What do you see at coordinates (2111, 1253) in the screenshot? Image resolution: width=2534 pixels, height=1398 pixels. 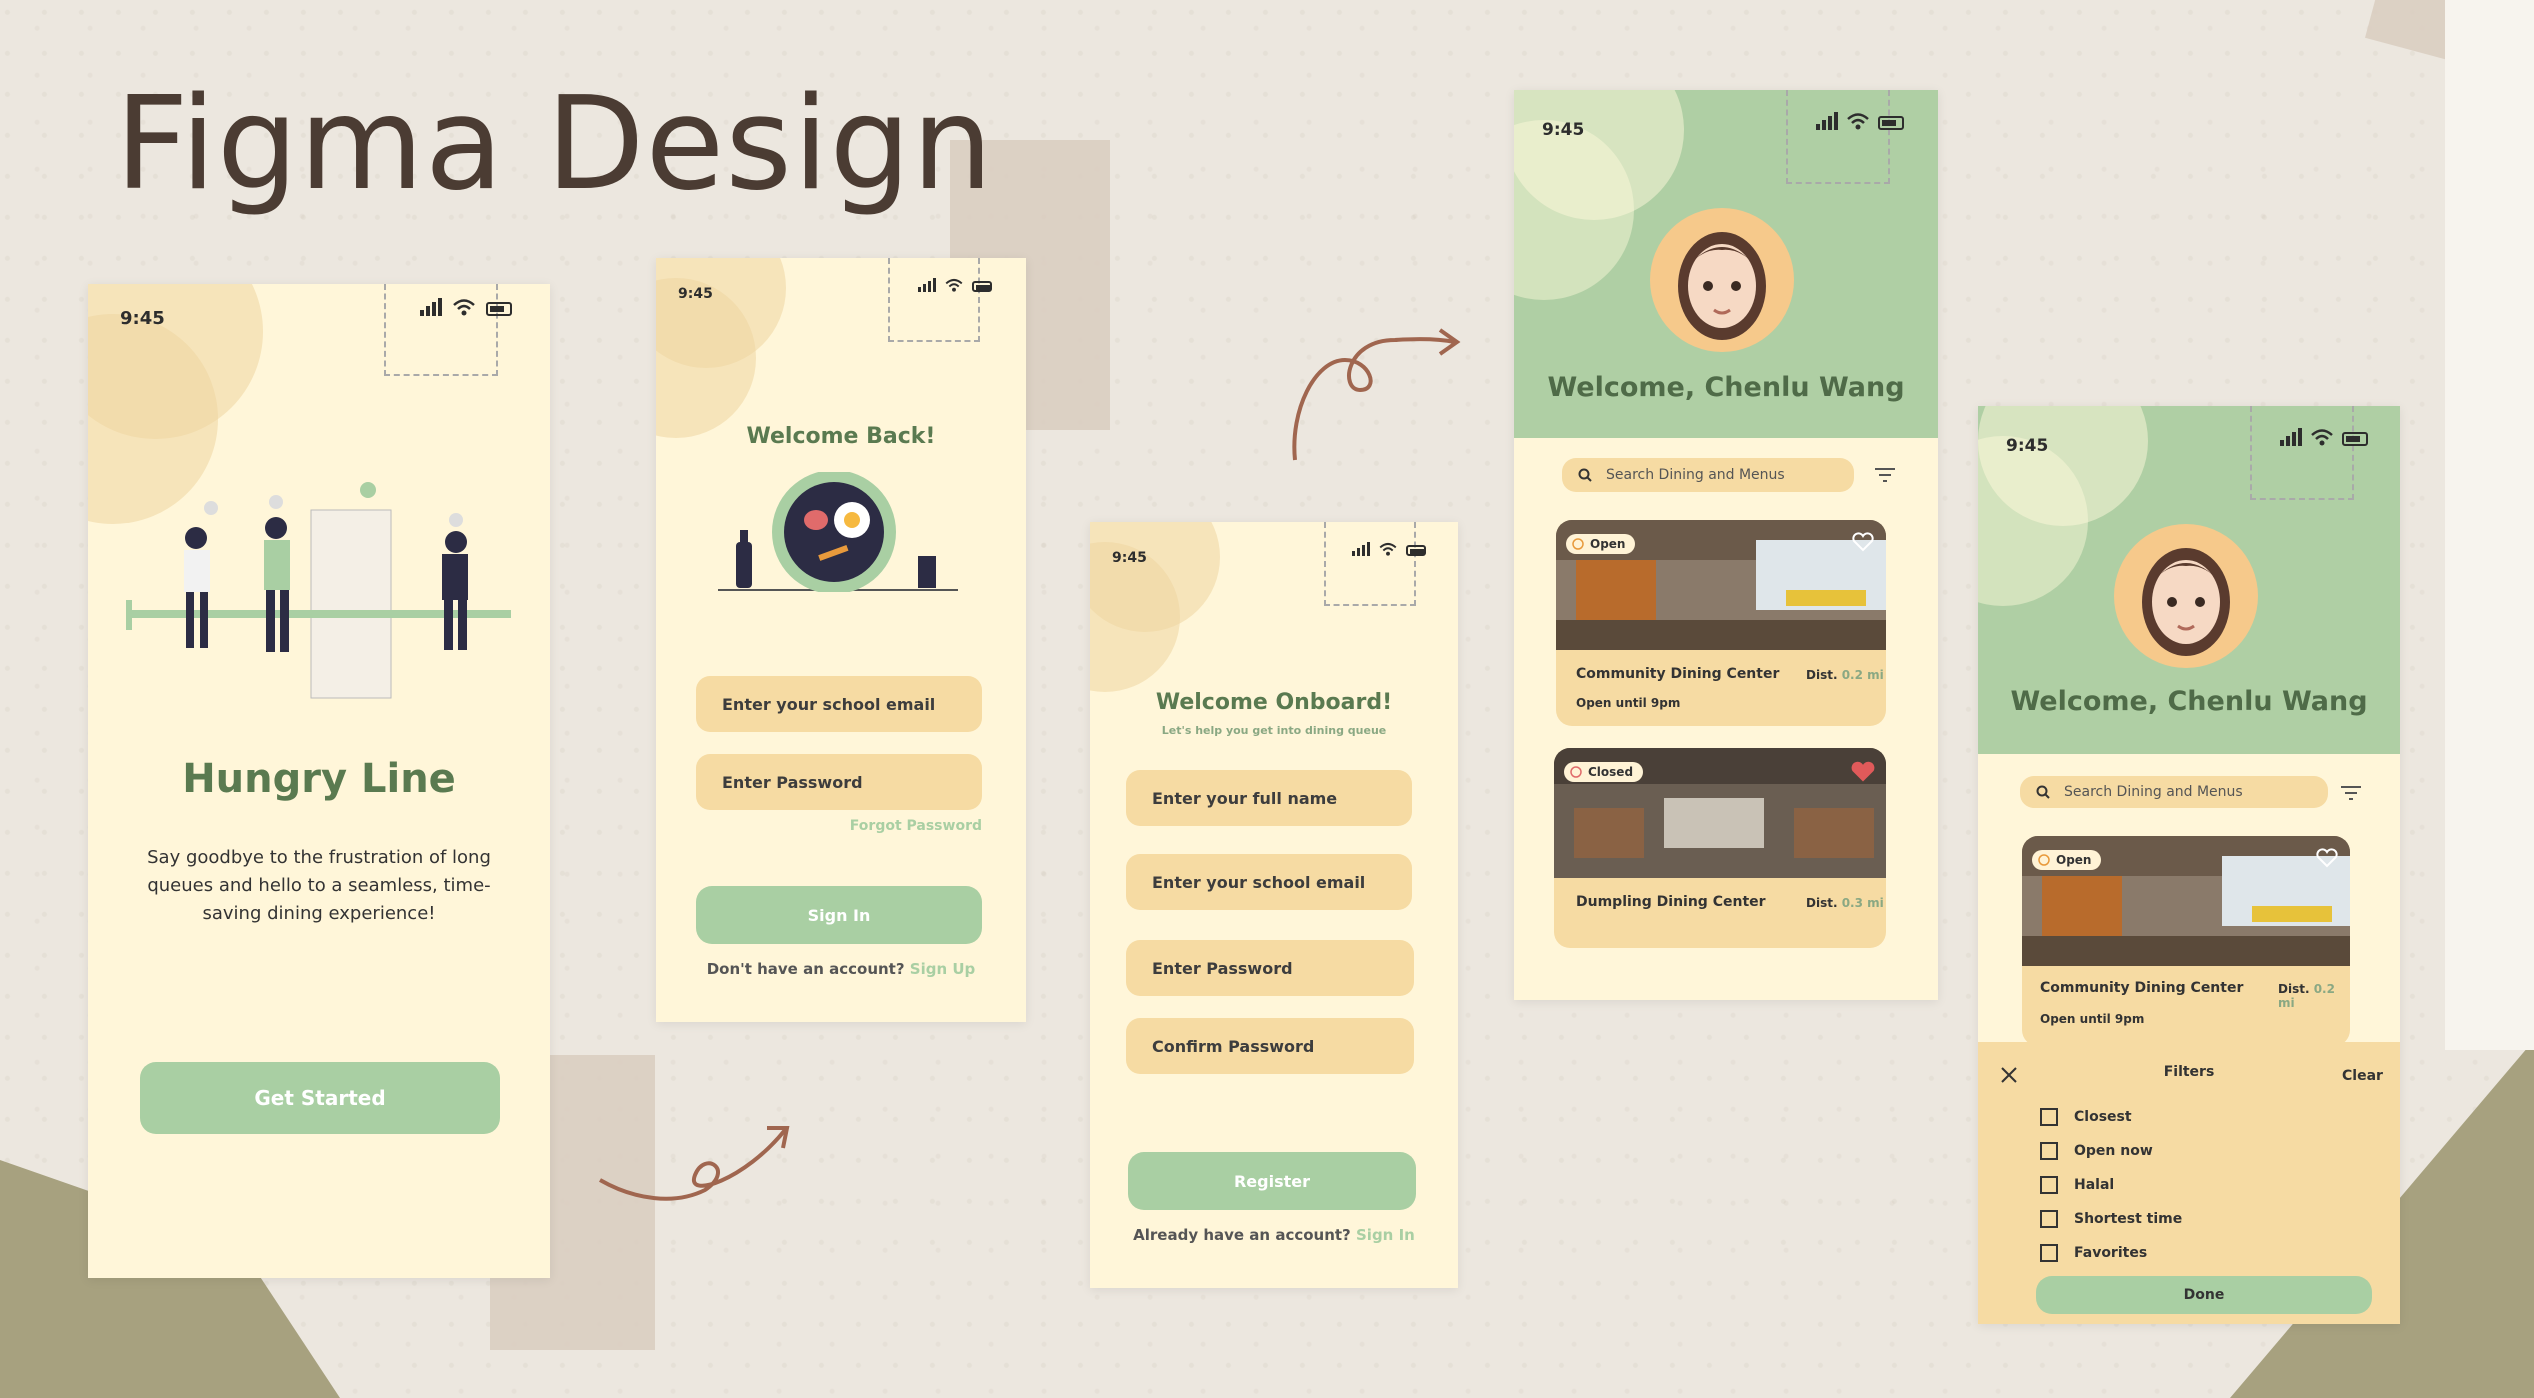 I see `filter-label: Favorites` at bounding box center [2111, 1253].